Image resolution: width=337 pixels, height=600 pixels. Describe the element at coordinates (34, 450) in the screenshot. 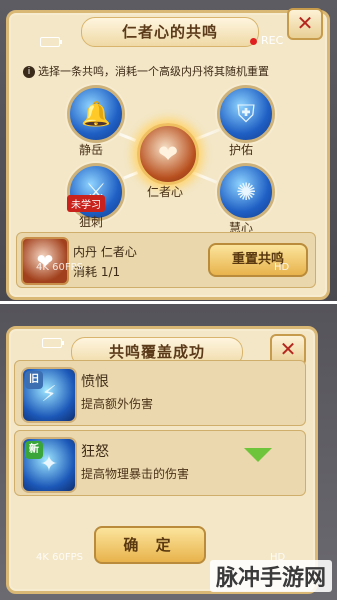

I see `new-tag: 新` at that location.